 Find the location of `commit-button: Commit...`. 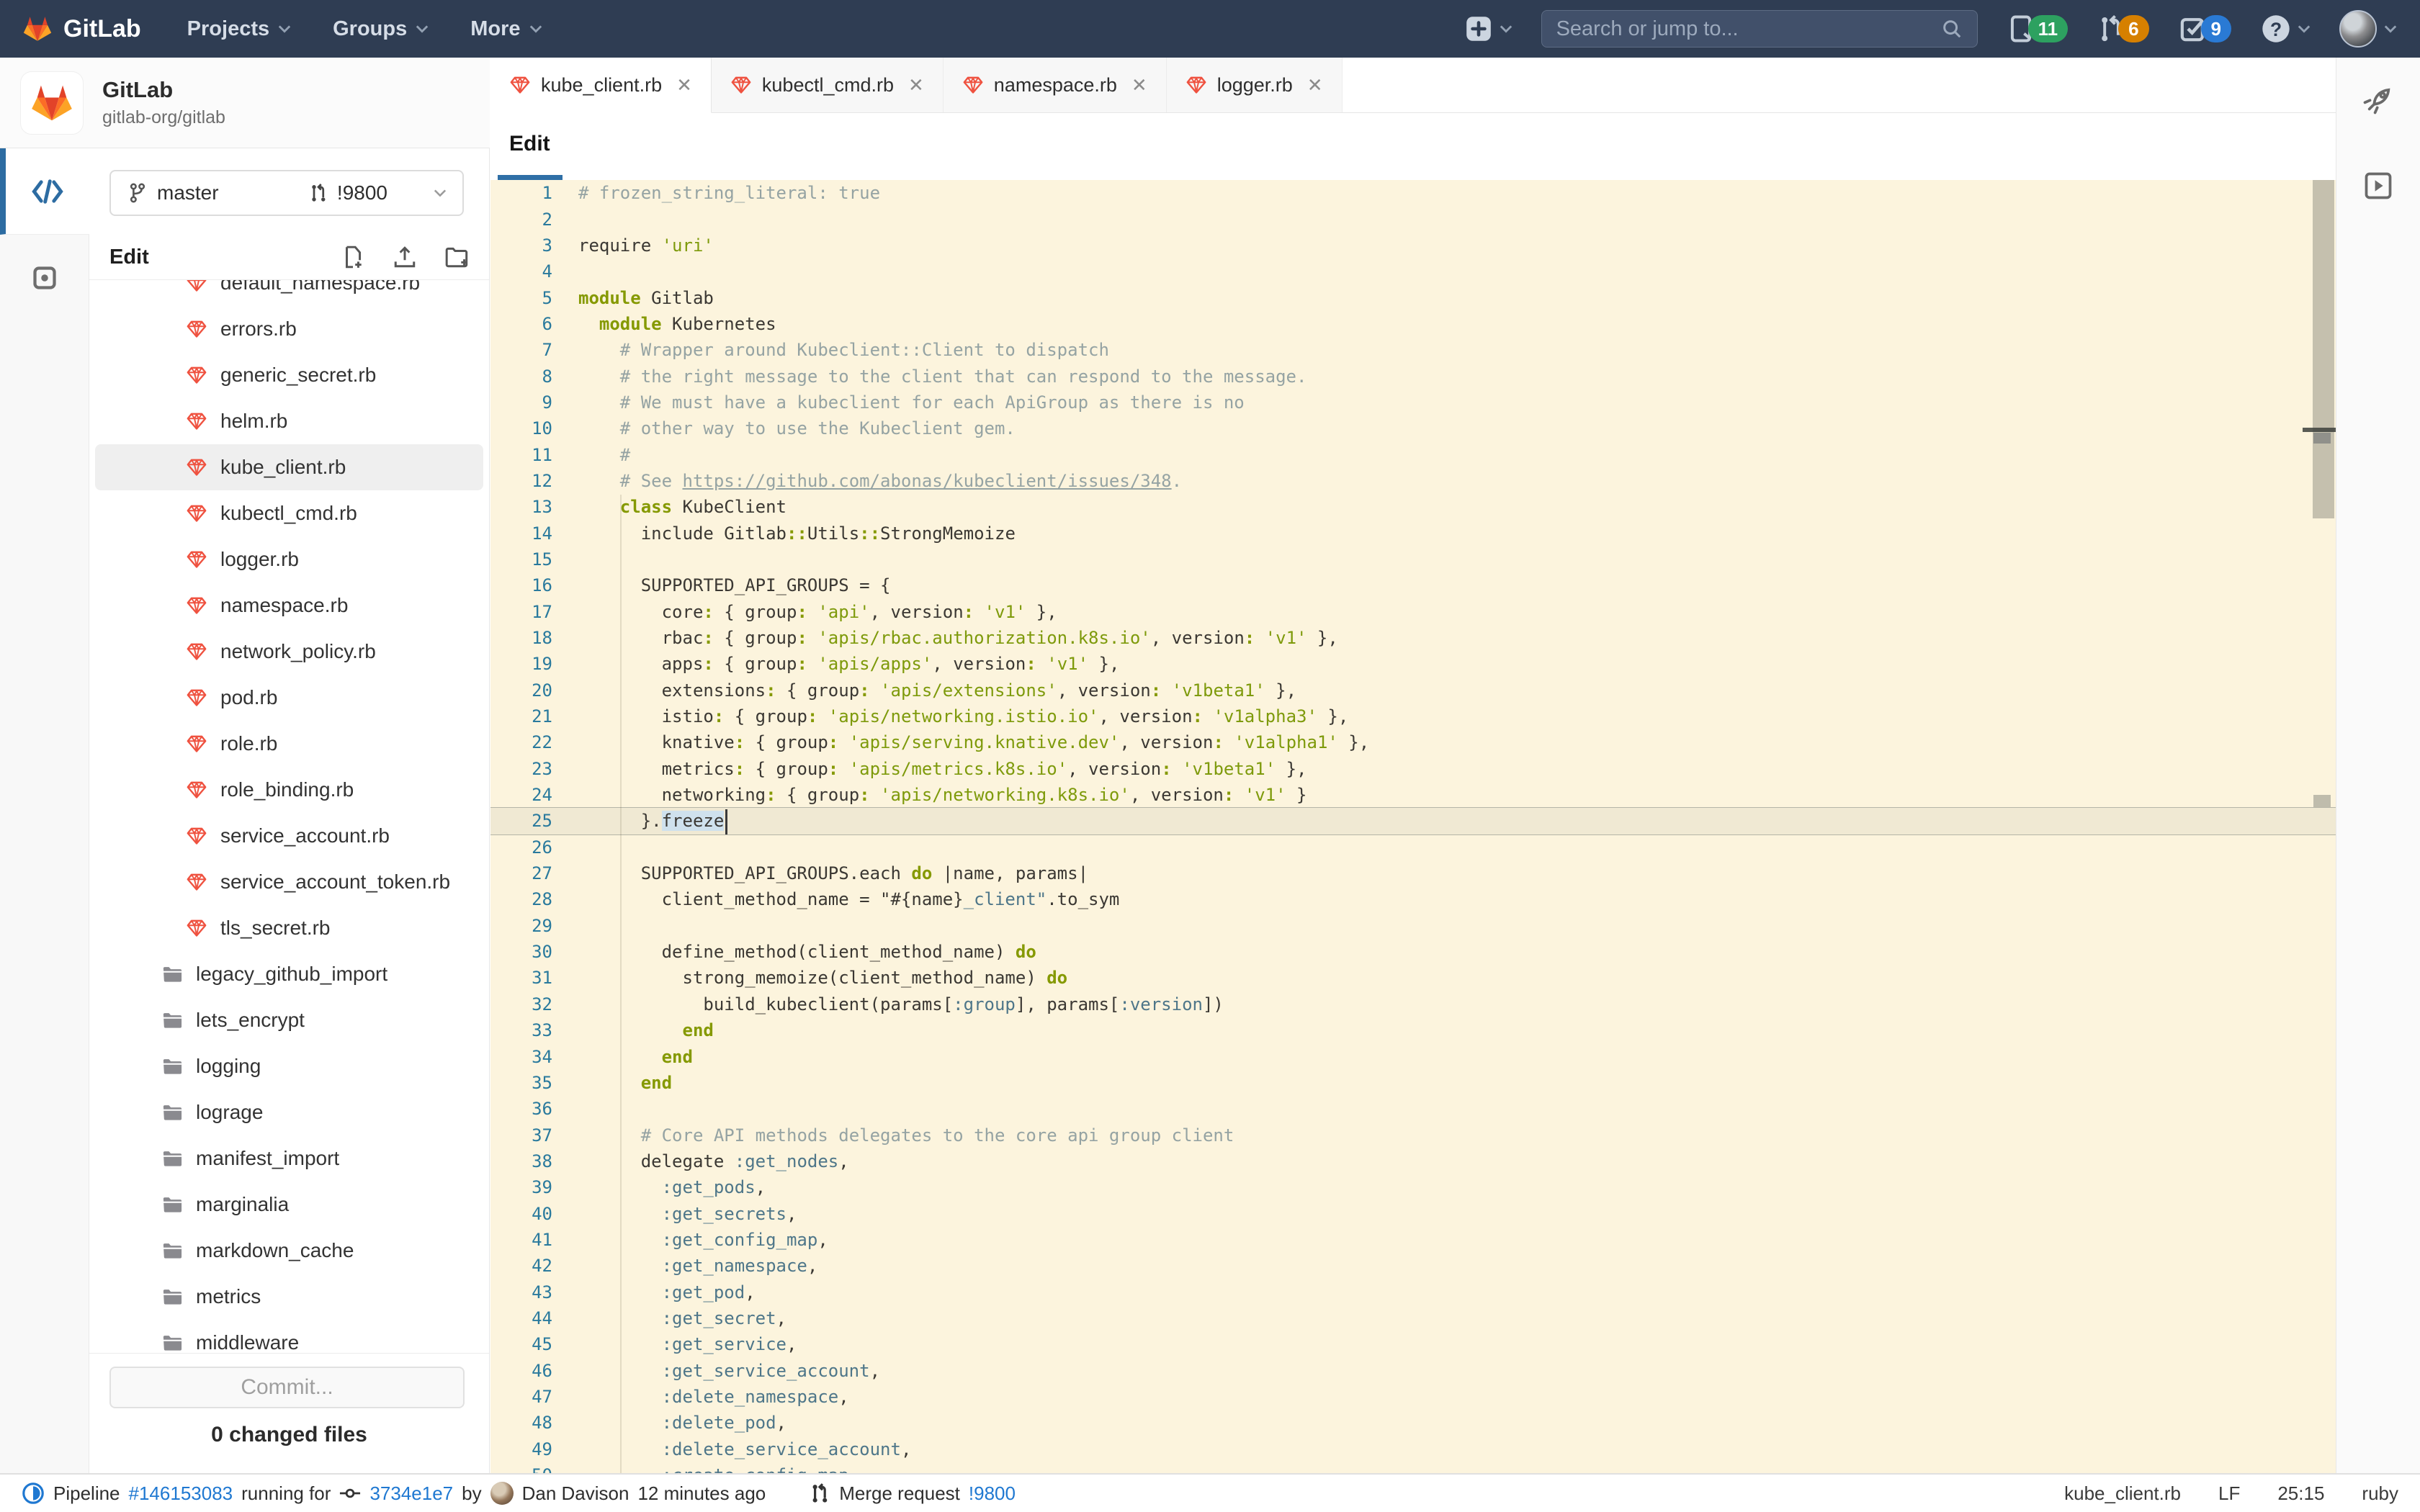

commit-button: Commit... is located at coordinates (287, 1387).